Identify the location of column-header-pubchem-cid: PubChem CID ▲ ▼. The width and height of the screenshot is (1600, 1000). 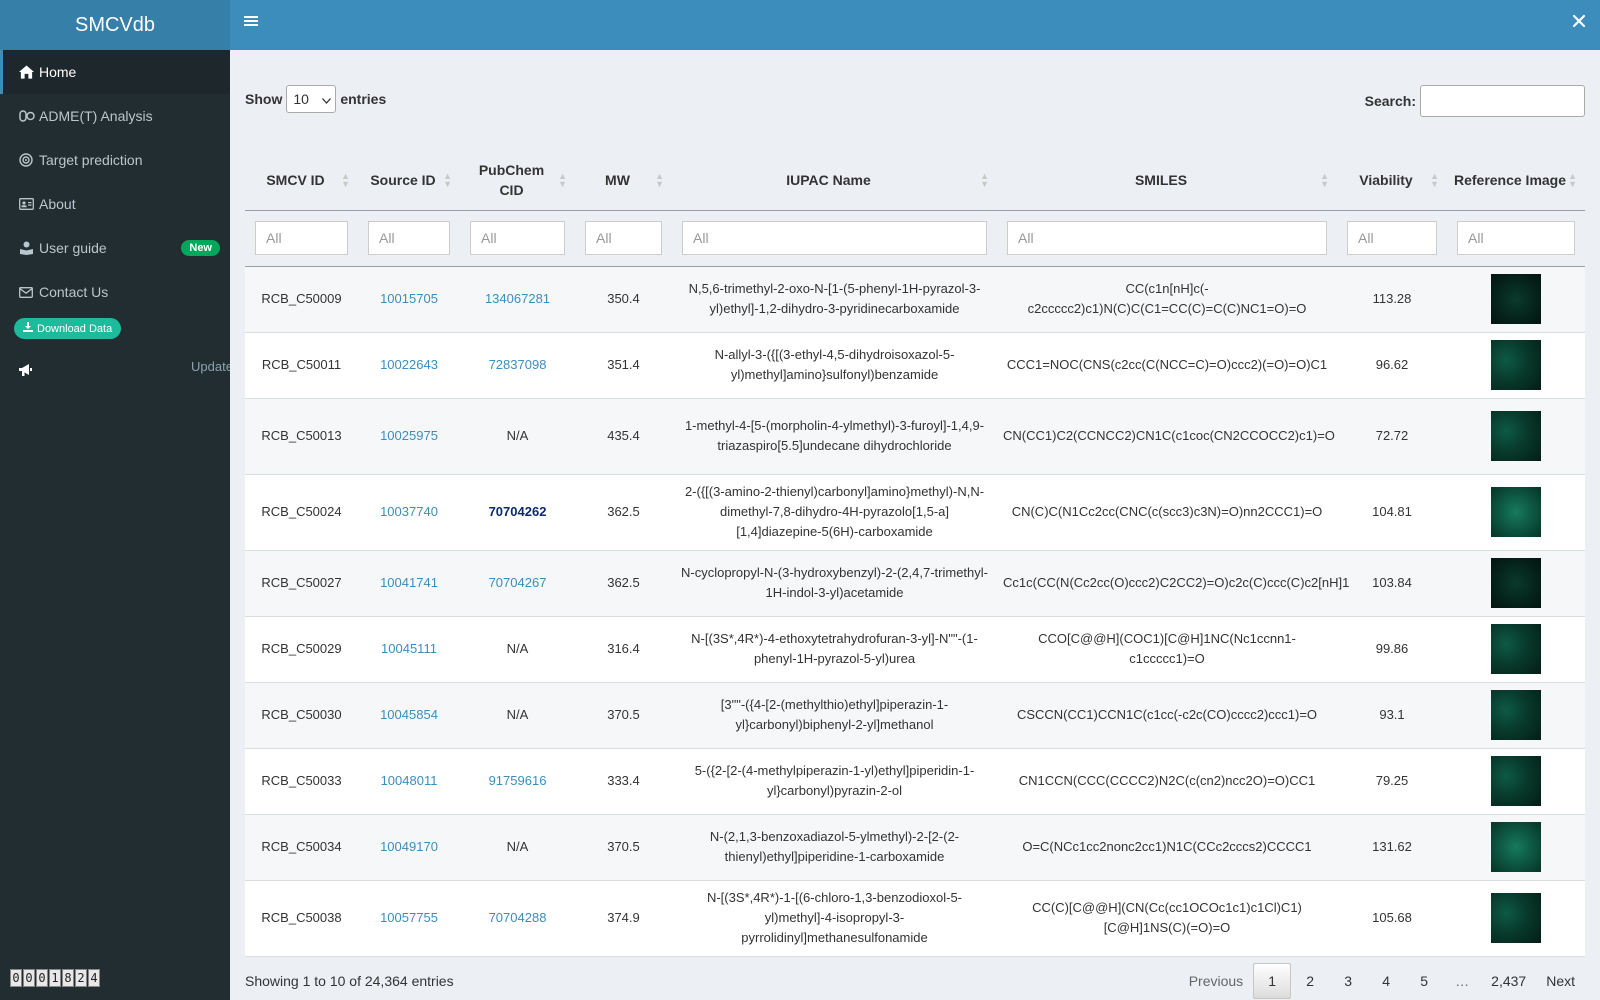
(517, 180).